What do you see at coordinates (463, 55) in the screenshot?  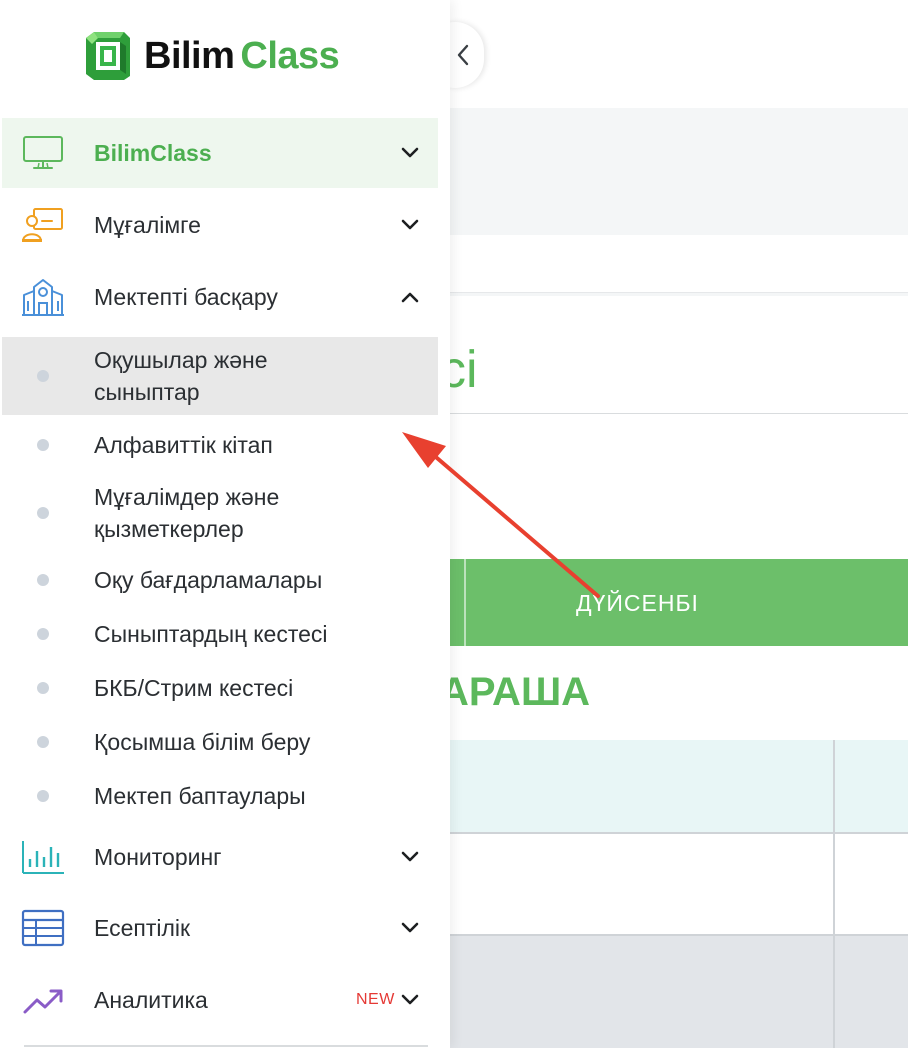 I see `chevron-left-icon` at bounding box center [463, 55].